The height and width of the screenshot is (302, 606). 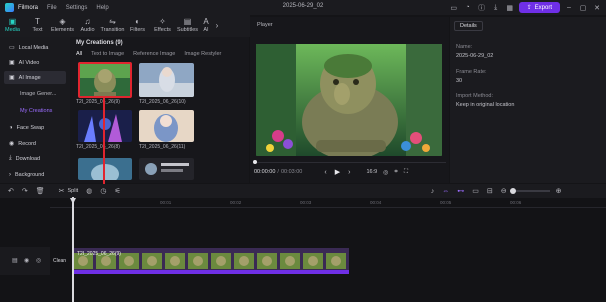 I want to click on tab-reference-image: Reference Image, so click(x=154, y=54).